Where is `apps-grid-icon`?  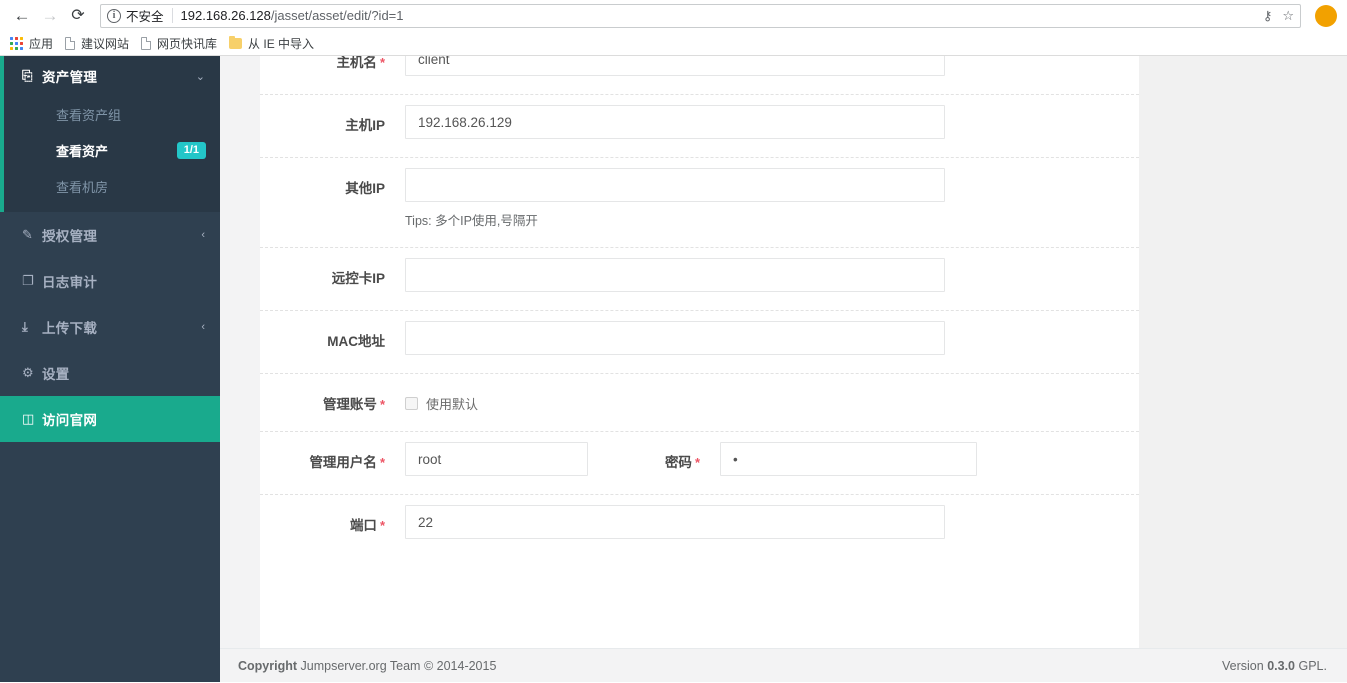
apps-grid-icon is located at coordinates (16, 43).